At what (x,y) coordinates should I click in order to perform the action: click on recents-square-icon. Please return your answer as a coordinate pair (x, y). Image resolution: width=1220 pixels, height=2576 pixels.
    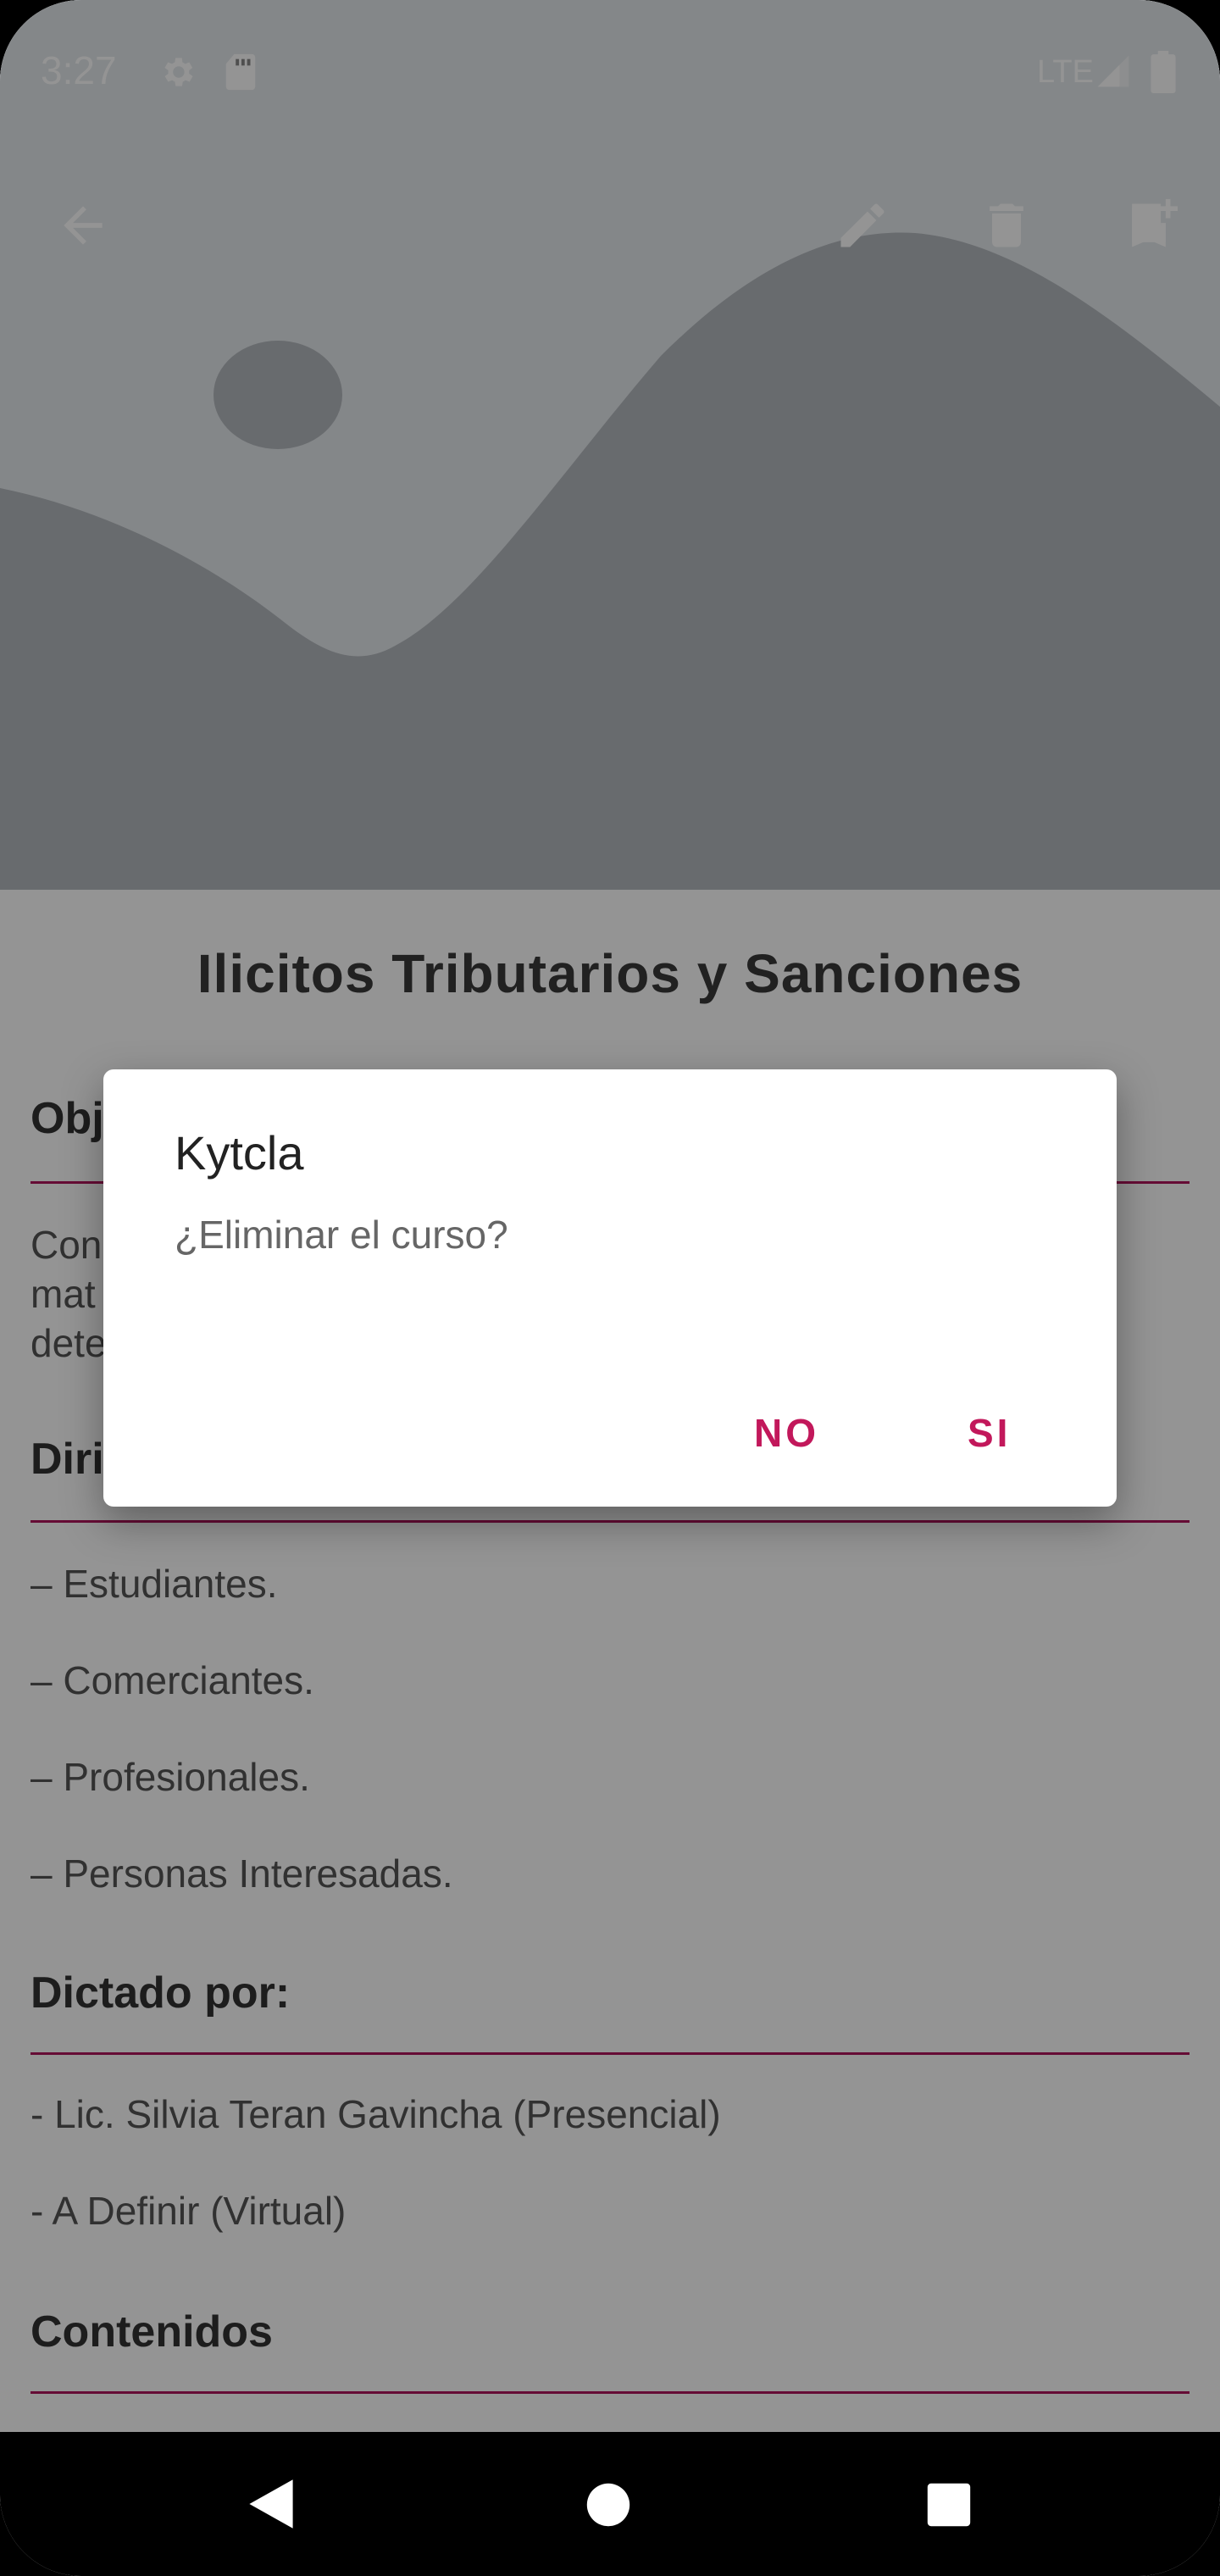
    Looking at the image, I should click on (949, 2505).